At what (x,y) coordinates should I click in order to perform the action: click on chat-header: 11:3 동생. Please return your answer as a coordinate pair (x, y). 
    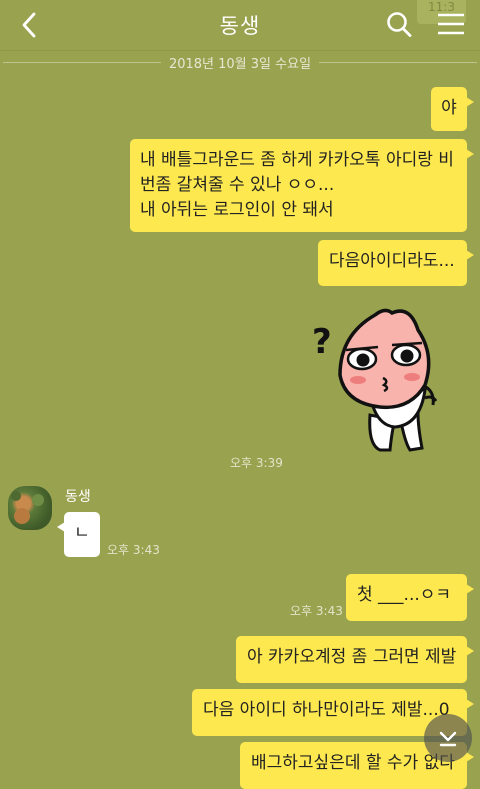
    Looking at the image, I should click on (240, 25).